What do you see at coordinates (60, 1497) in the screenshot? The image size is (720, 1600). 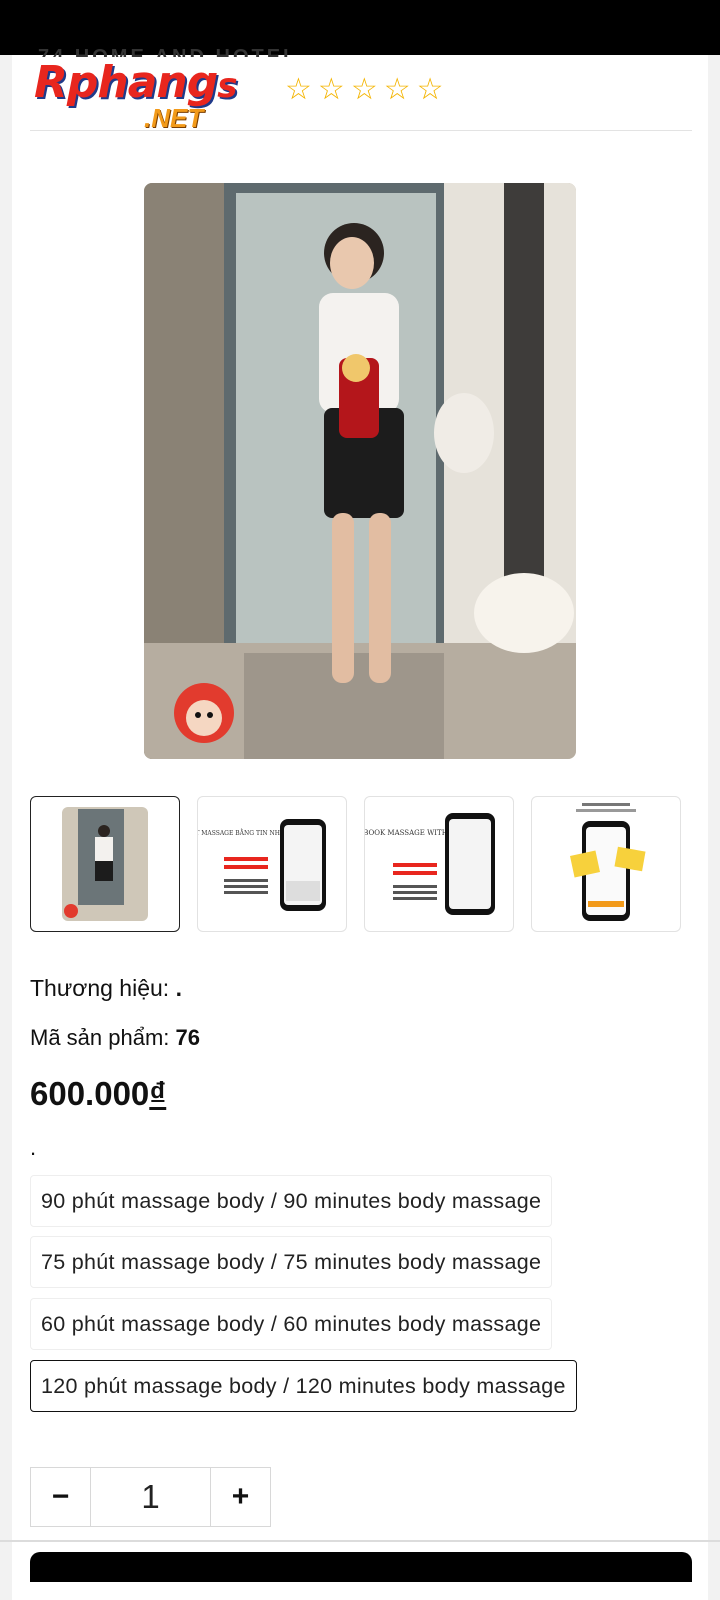 I see `quantity-decrease-button: −` at bounding box center [60, 1497].